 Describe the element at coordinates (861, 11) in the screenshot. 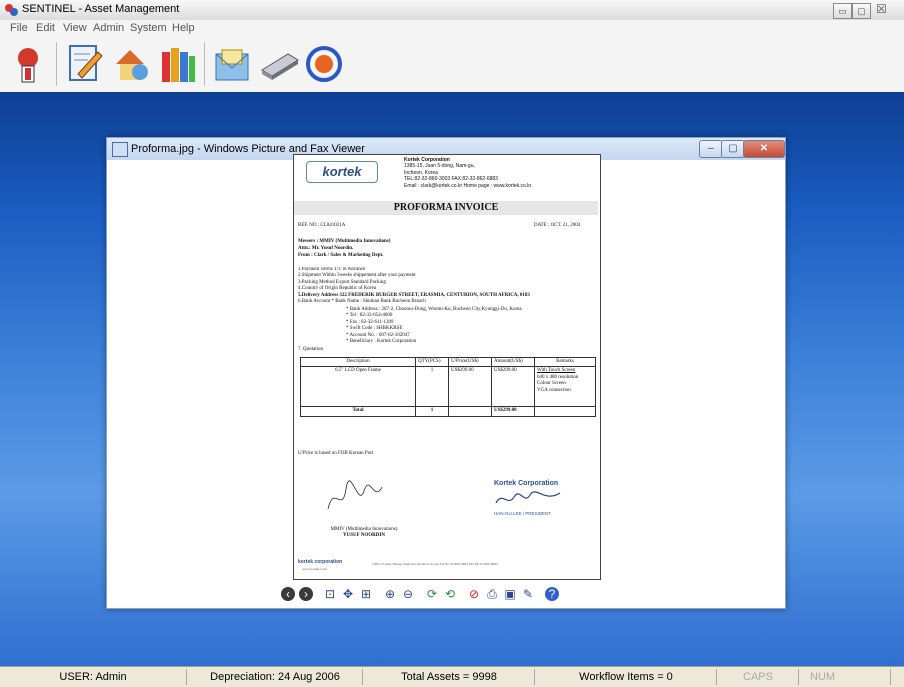

I see `maximize-button: ▢` at that location.